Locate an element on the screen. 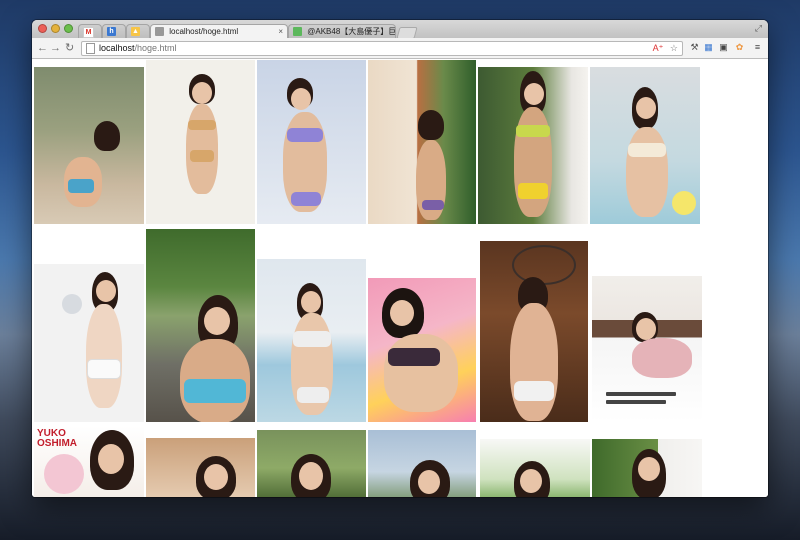 The height and width of the screenshot is (540, 800). fullscreen-icon: ⤢ is located at coordinates (758, 28).